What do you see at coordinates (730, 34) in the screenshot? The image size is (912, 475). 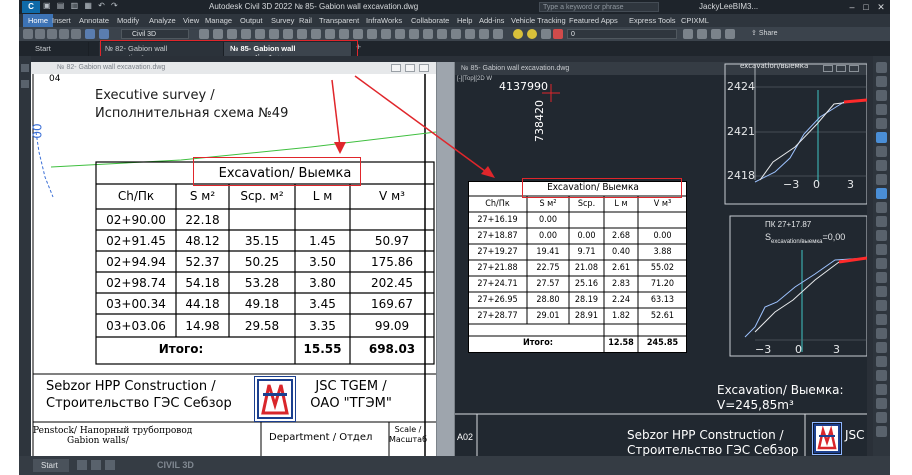 I see `layer-lock-icon` at bounding box center [730, 34].